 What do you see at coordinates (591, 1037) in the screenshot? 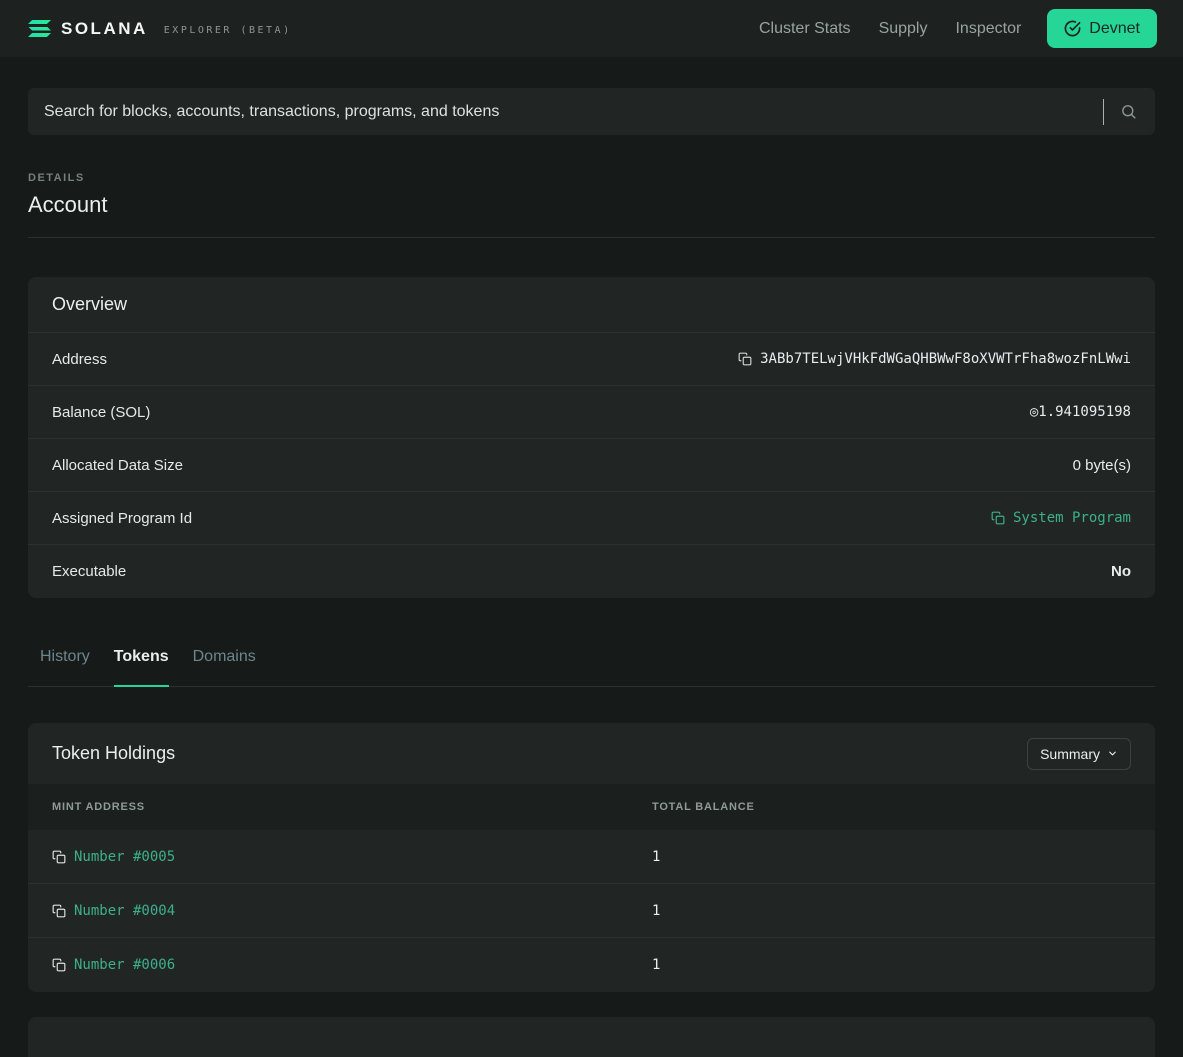
I see `next-card-partial` at bounding box center [591, 1037].